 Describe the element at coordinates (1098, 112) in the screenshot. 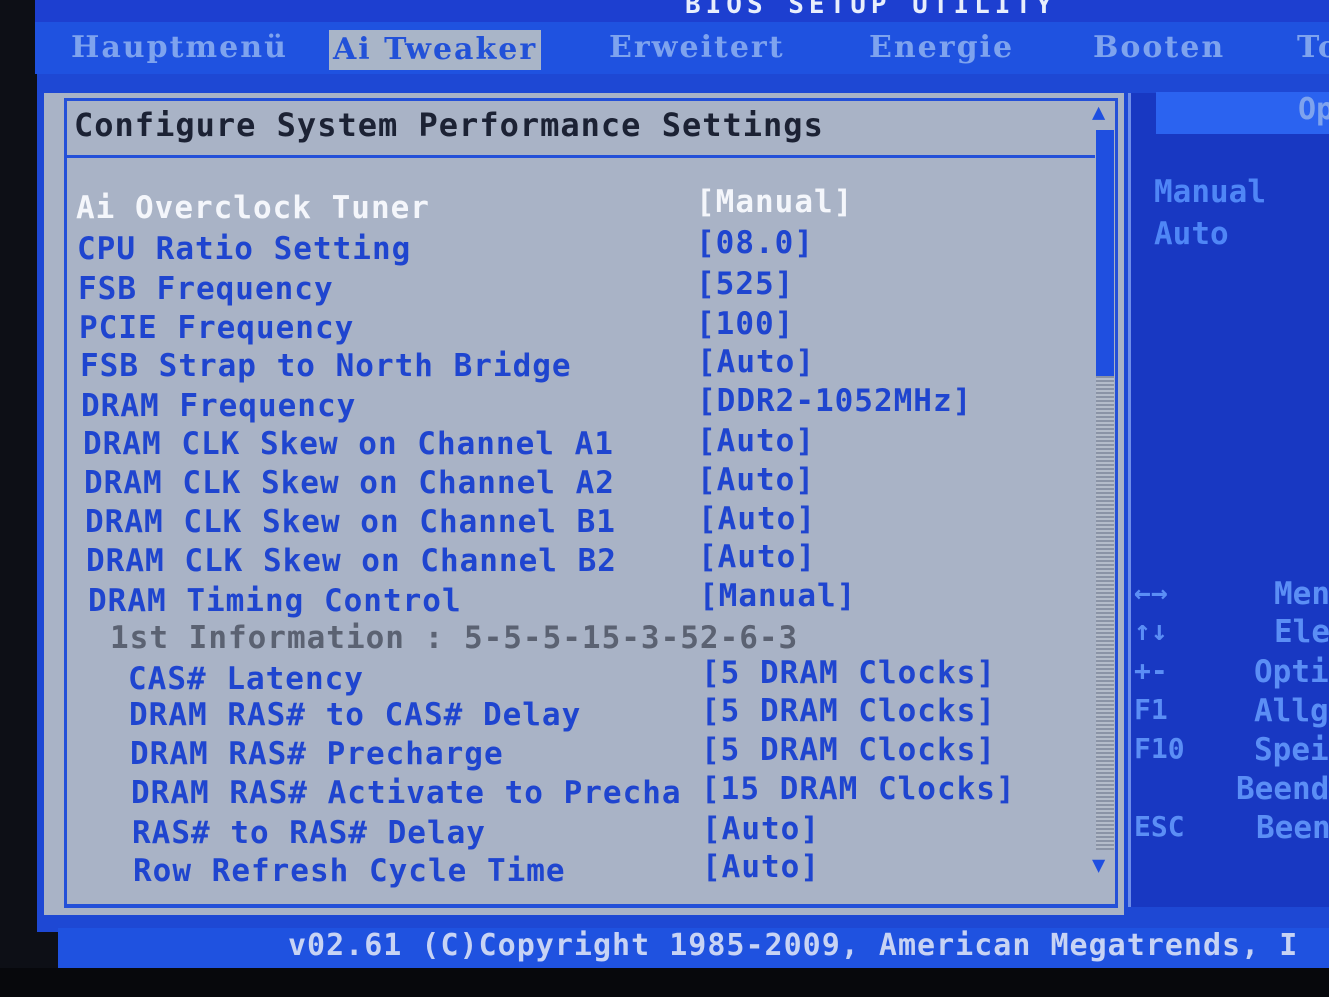

I see `scroll-up-arrow-icon: ▲` at that location.